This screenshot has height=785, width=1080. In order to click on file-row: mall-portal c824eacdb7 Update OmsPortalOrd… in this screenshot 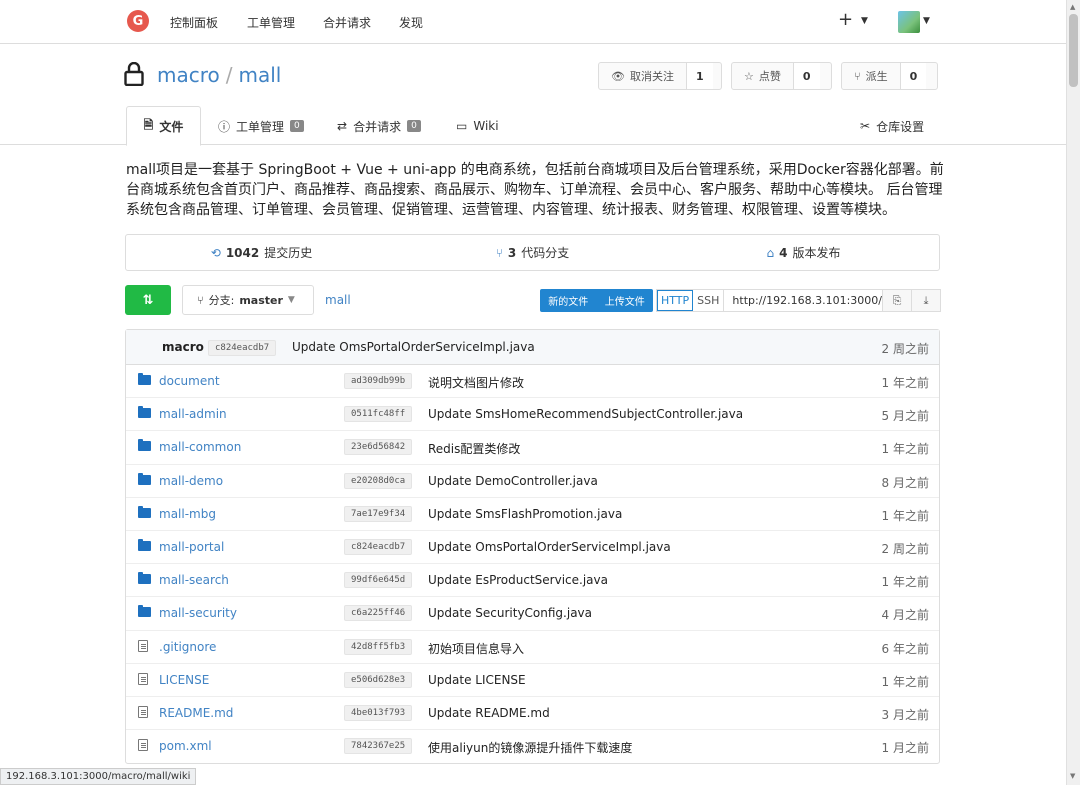, I will do `click(532, 548)`.